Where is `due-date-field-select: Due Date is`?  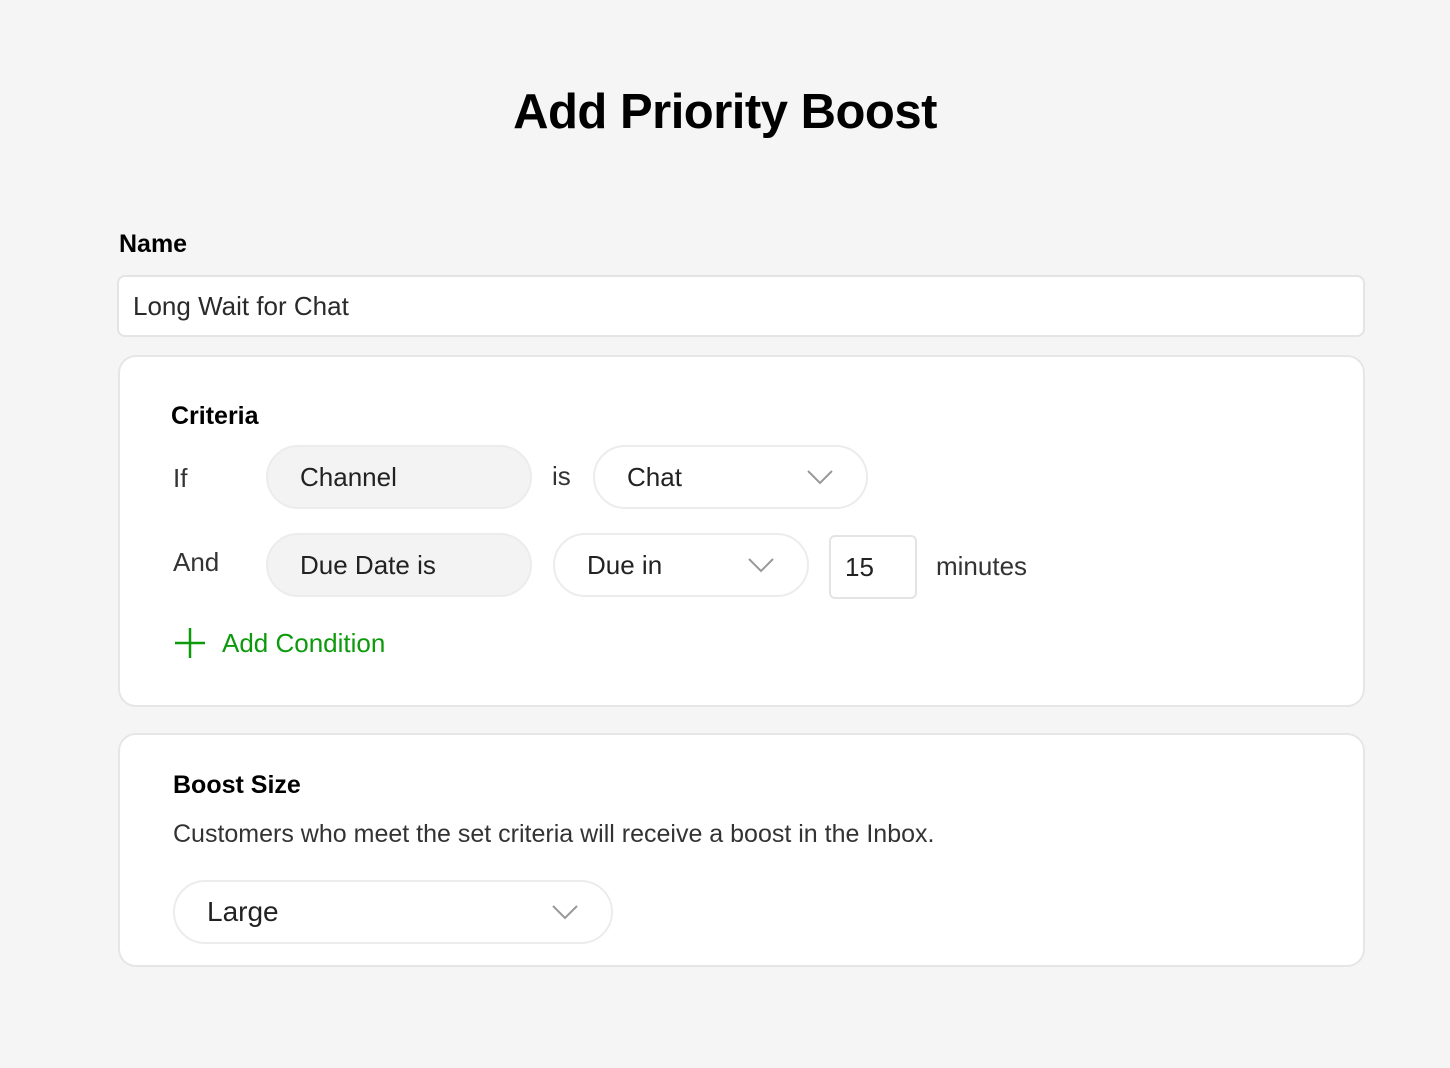
due-date-field-select: Due Date is is located at coordinates (399, 565).